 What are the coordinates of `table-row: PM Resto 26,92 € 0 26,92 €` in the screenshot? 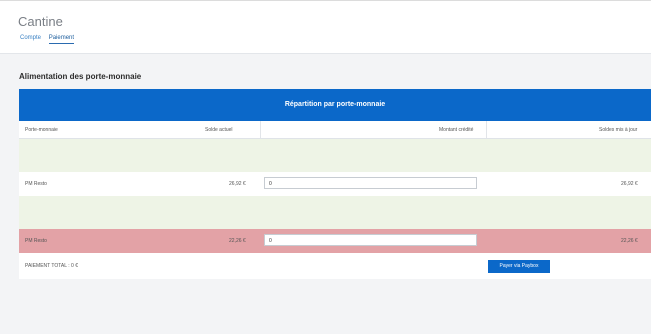 It's located at (335, 184).